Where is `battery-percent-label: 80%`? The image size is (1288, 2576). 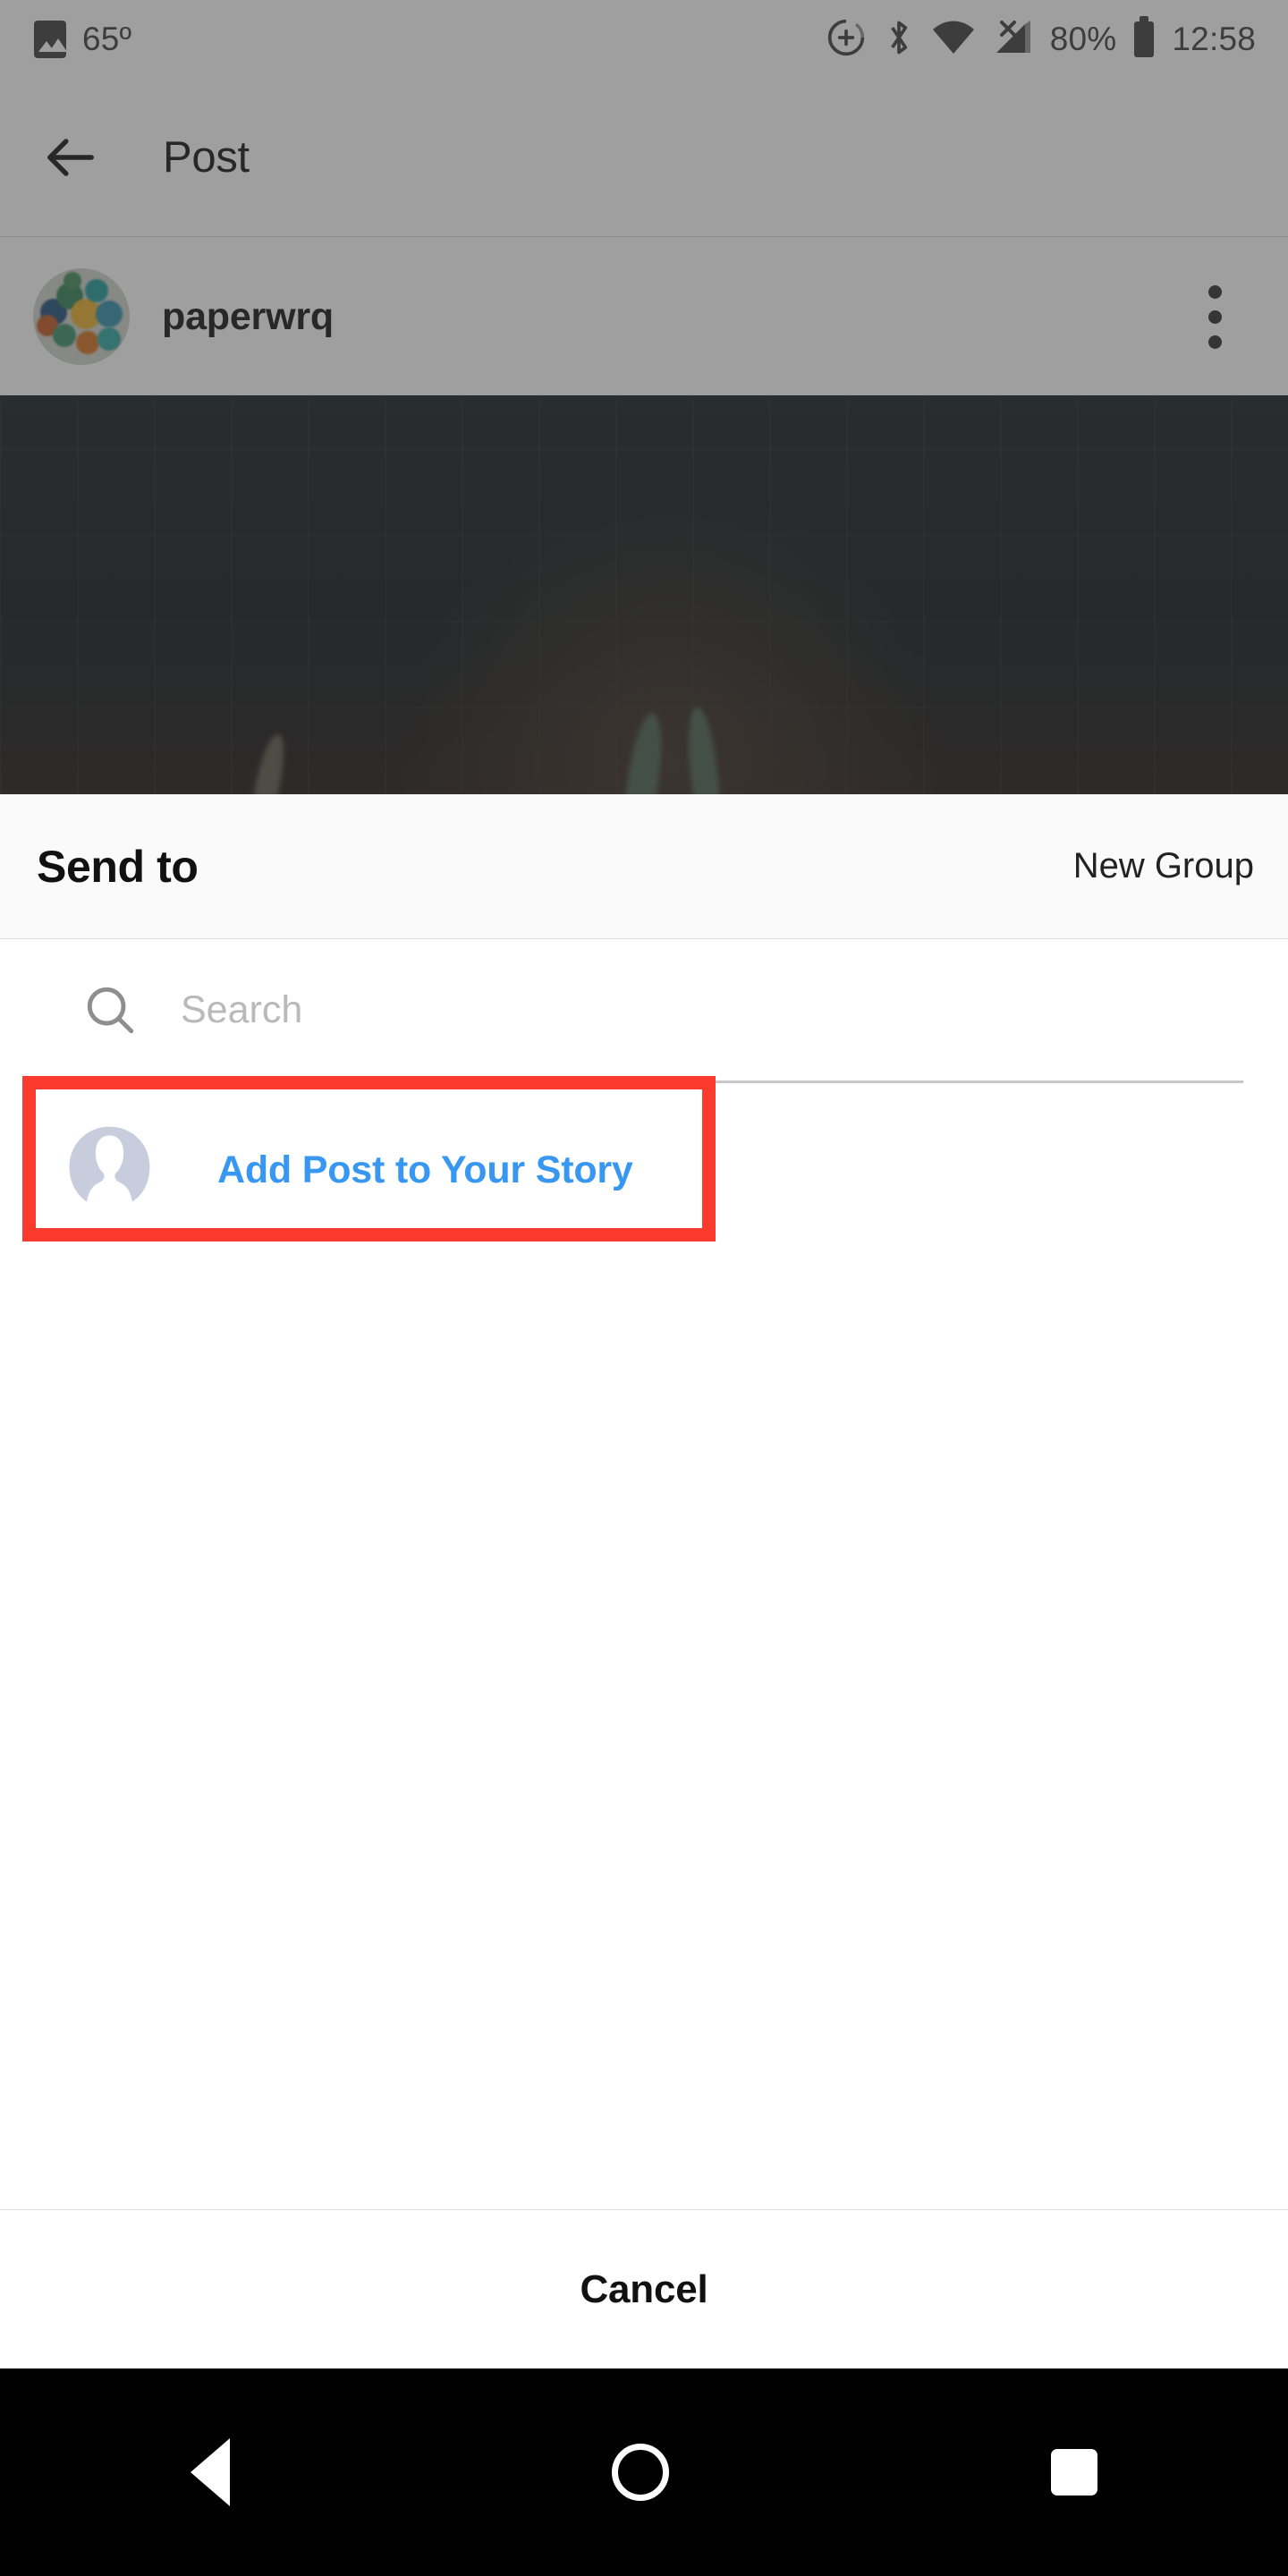 battery-percent-label: 80% is located at coordinates (1083, 39).